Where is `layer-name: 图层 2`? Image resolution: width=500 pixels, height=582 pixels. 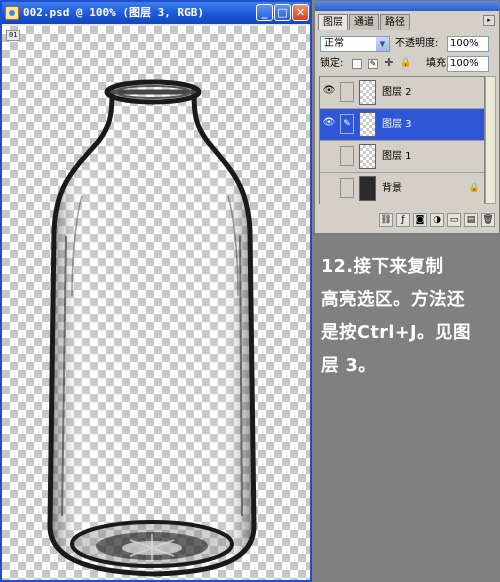 layer-name: 图层 2 is located at coordinates (397, 92).